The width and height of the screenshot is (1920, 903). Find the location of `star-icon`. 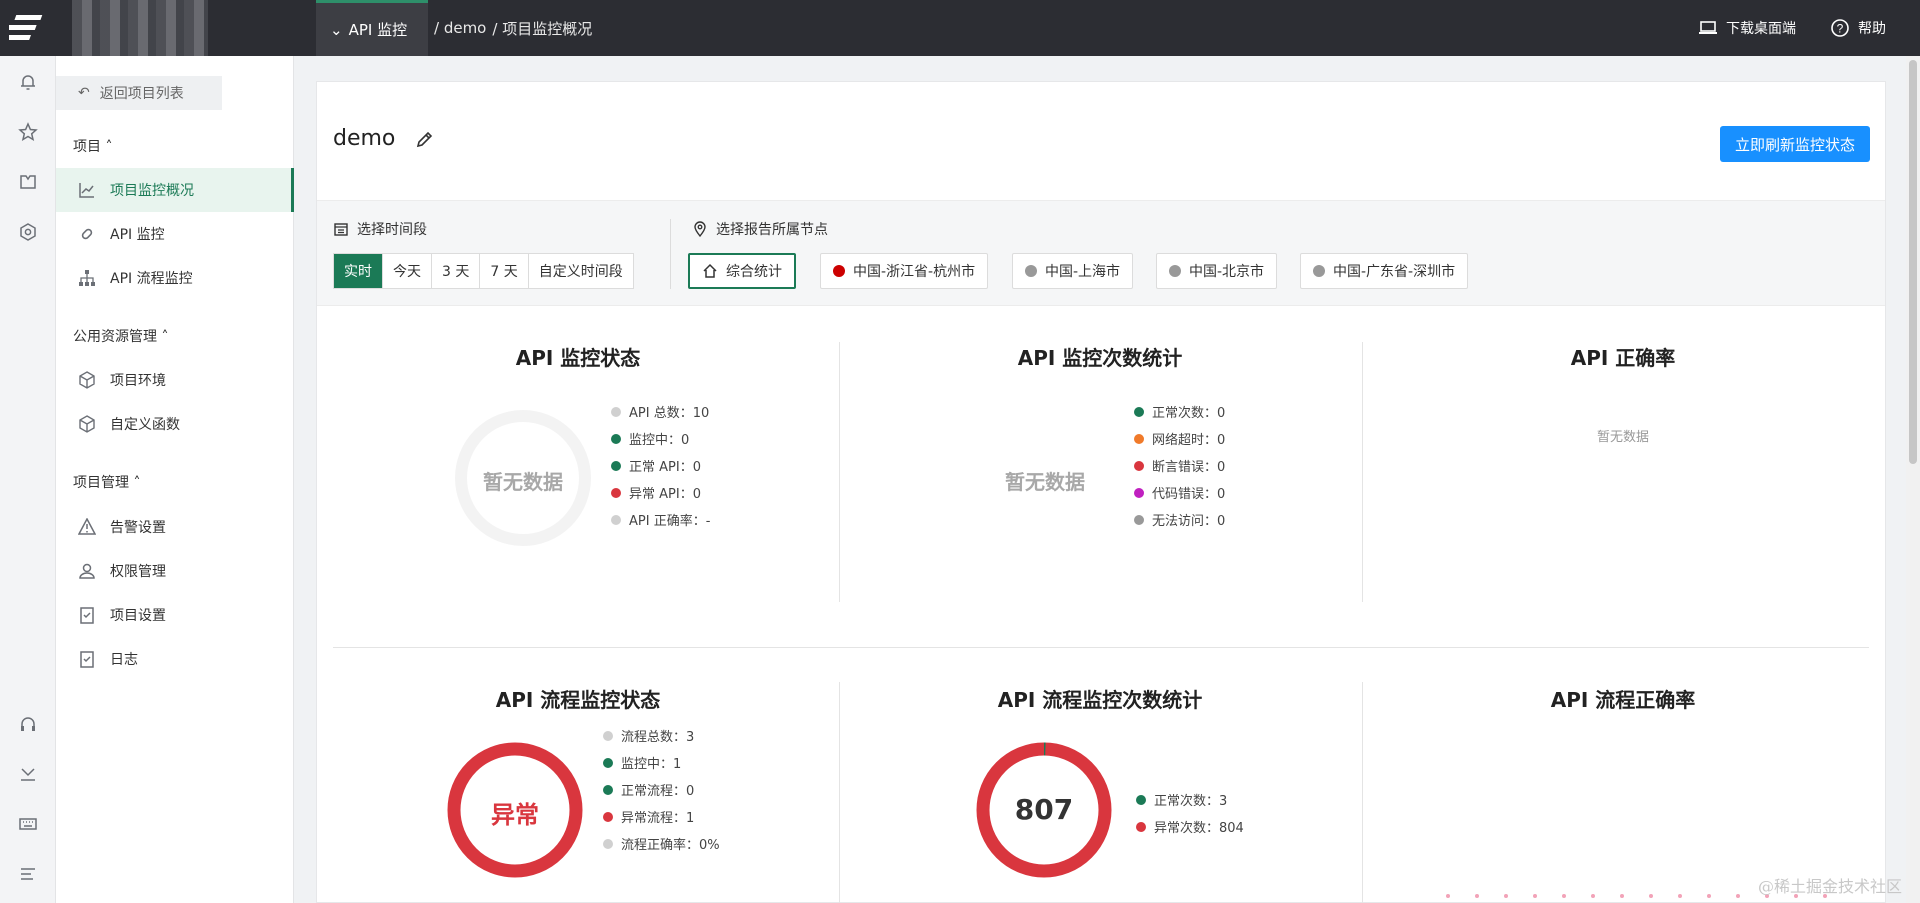

star-icon is located at coordinates (28, 132).